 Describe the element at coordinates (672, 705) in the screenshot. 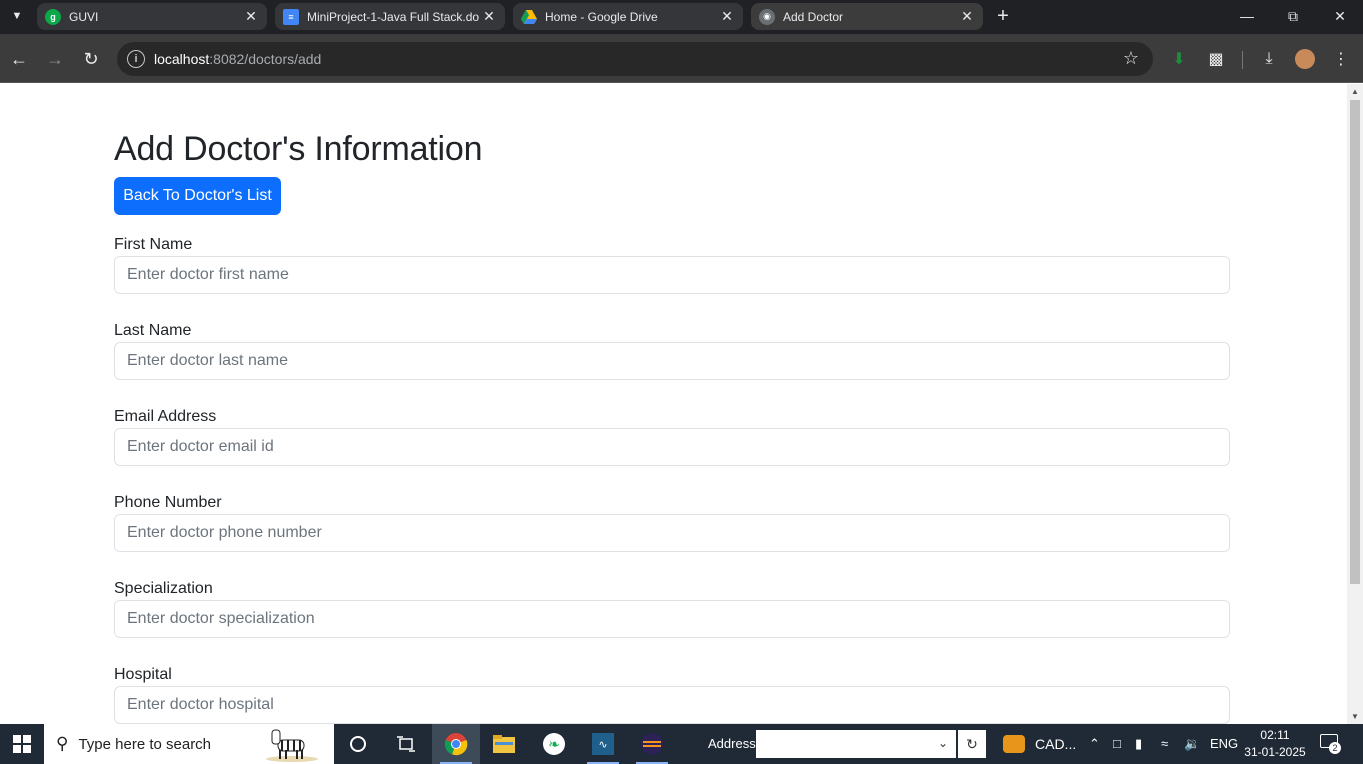

I see `hospital-input: Enter doctor hospital` at that location.